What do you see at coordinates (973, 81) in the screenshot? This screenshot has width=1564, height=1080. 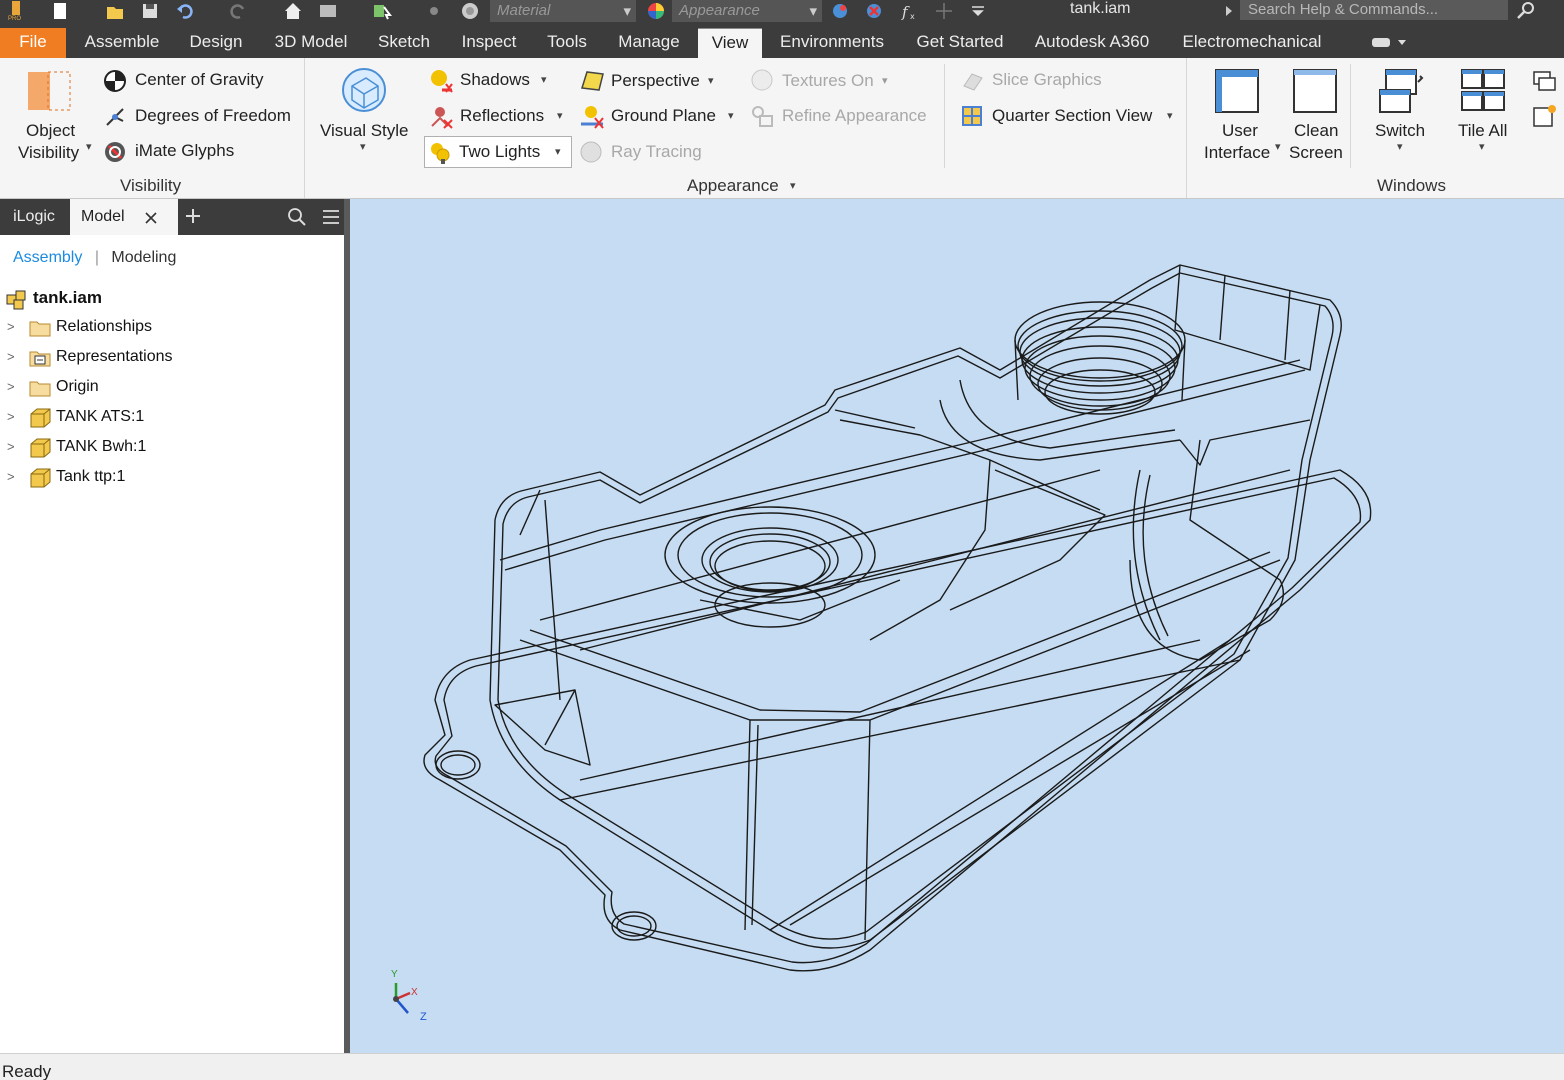 I see `slice-graphics-icon` at bounding box center [973, 81].